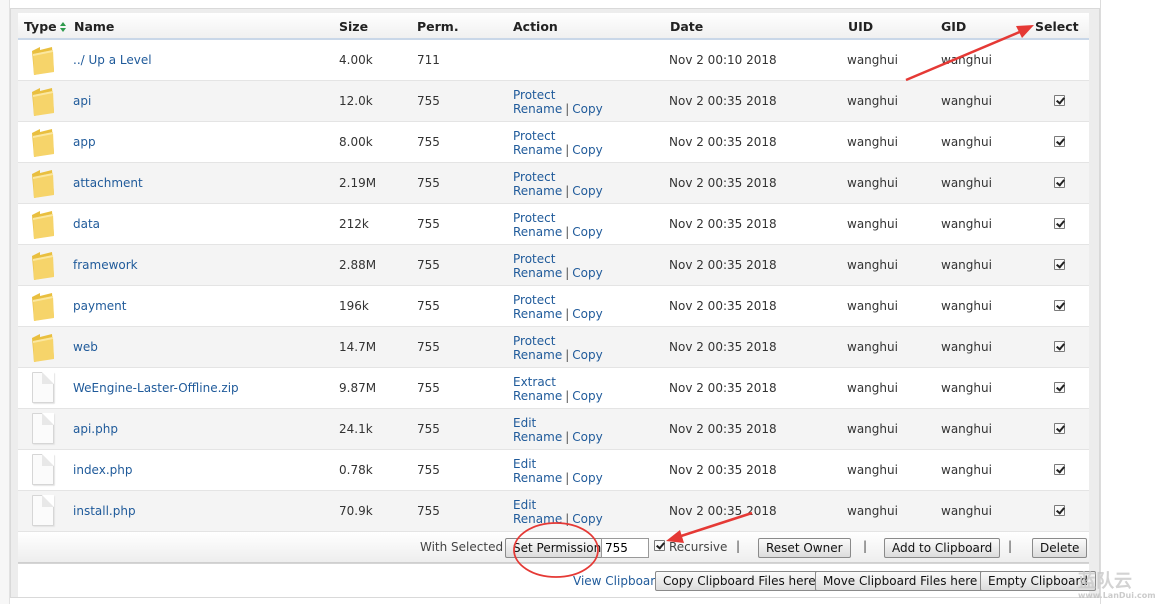  I want to click on file-perm: 711, so click(428, 60).